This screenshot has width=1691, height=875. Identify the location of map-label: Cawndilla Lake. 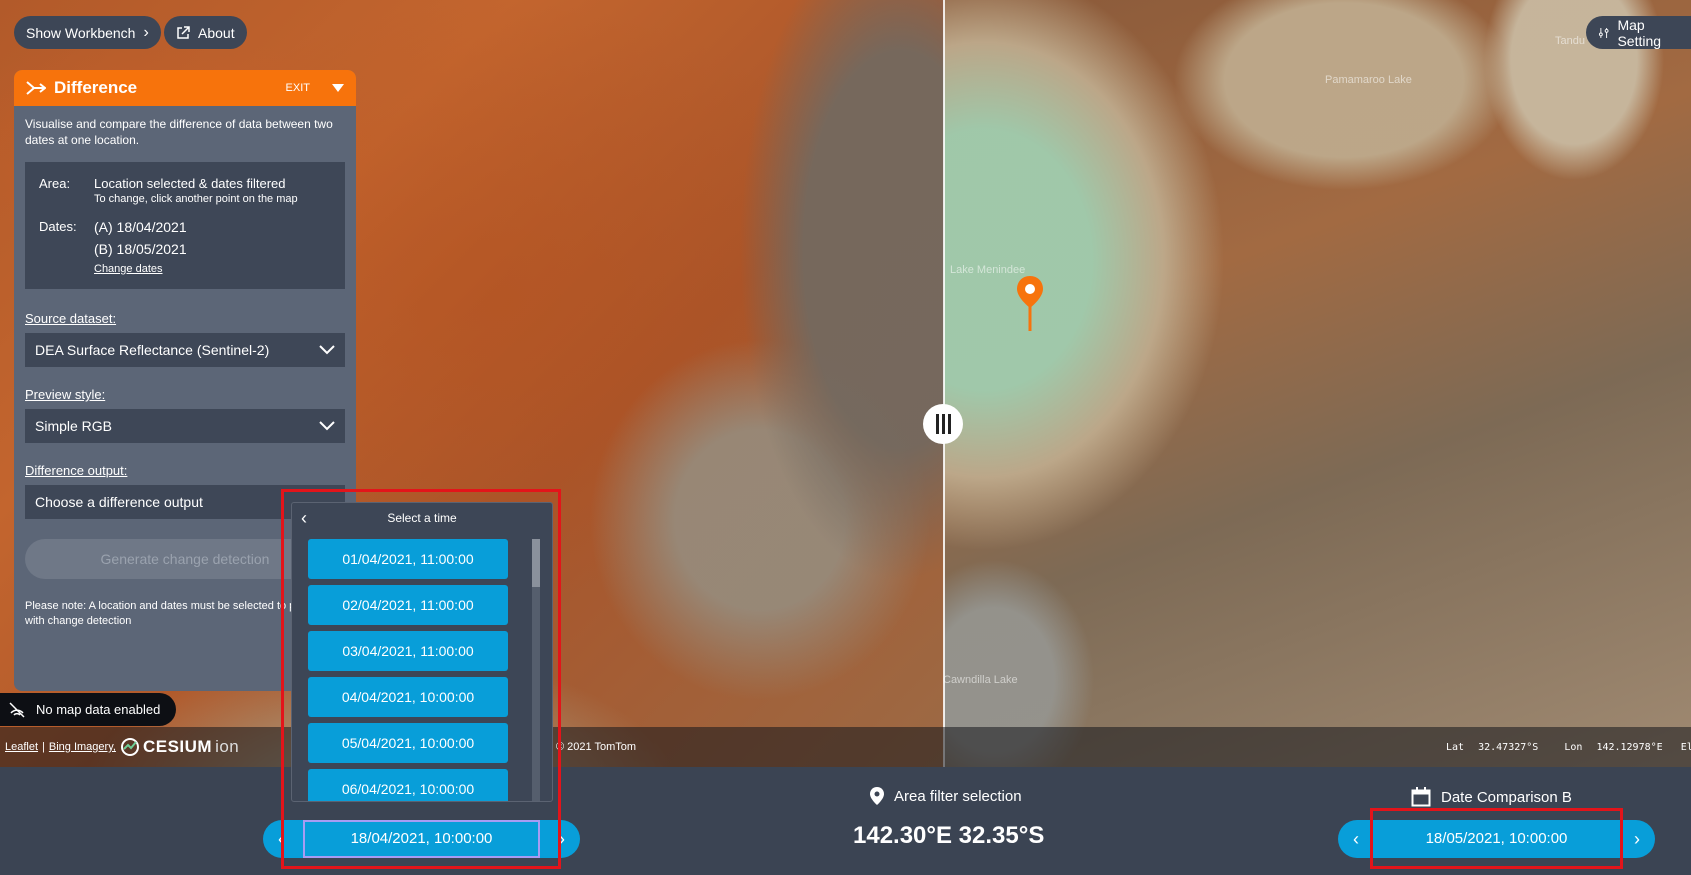
(980, 680).